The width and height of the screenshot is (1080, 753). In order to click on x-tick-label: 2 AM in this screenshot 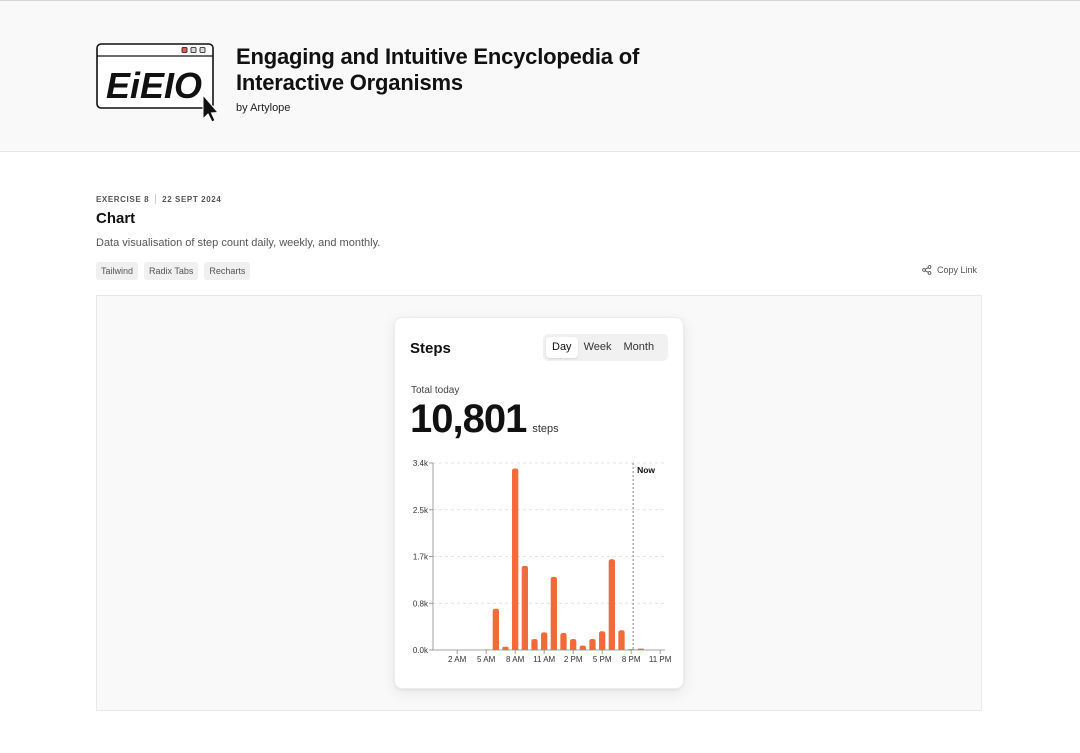, I will do `click(457, 659)`.